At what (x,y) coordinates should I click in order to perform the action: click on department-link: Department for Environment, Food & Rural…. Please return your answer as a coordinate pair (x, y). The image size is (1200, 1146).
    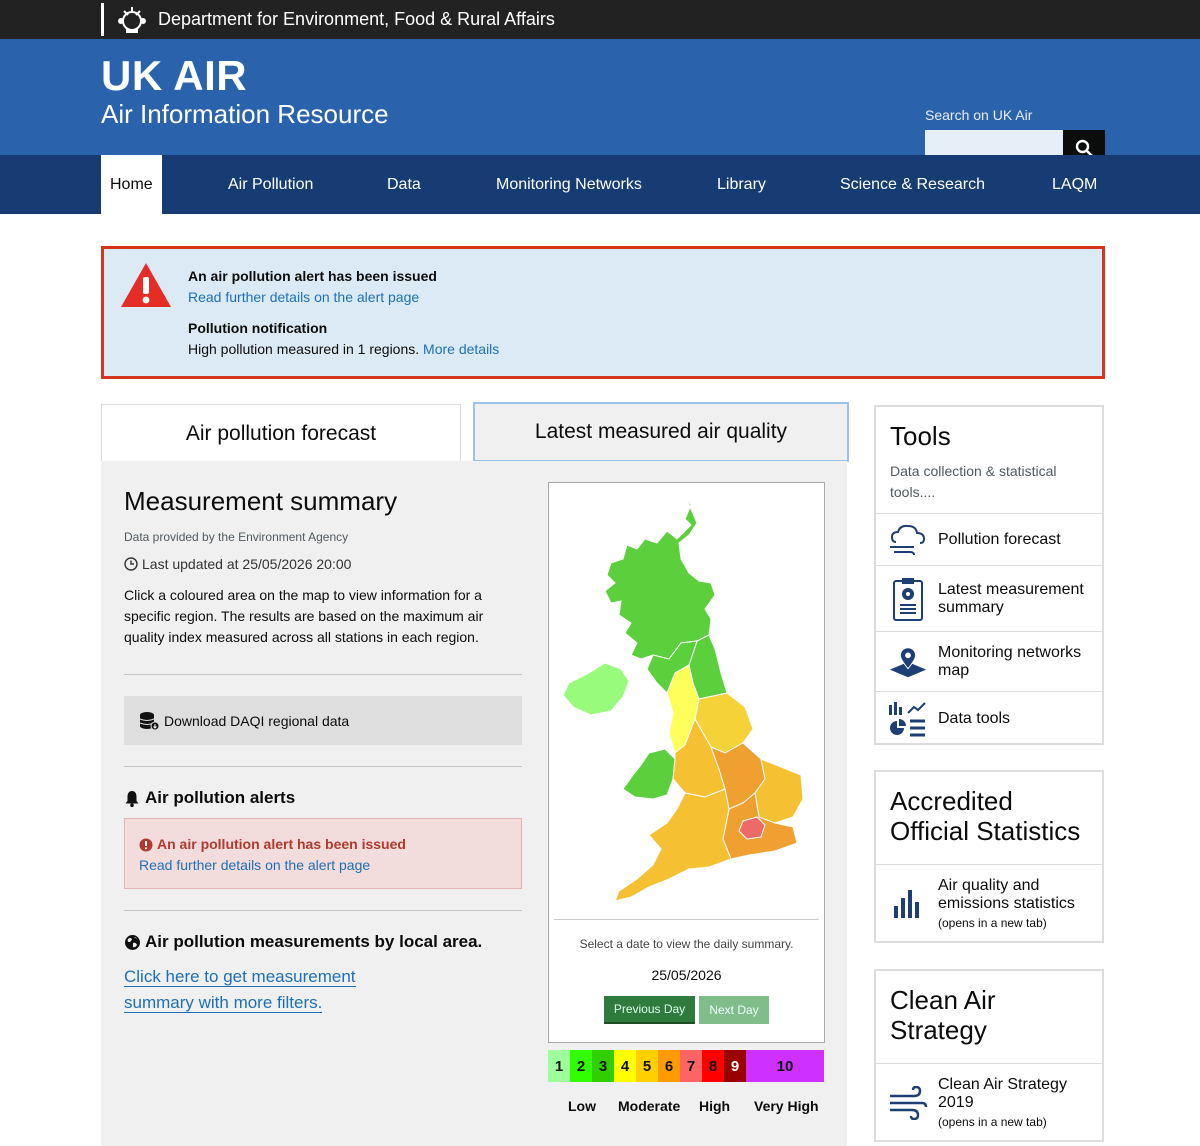
    Looking at the image, I should click on (328, 19).